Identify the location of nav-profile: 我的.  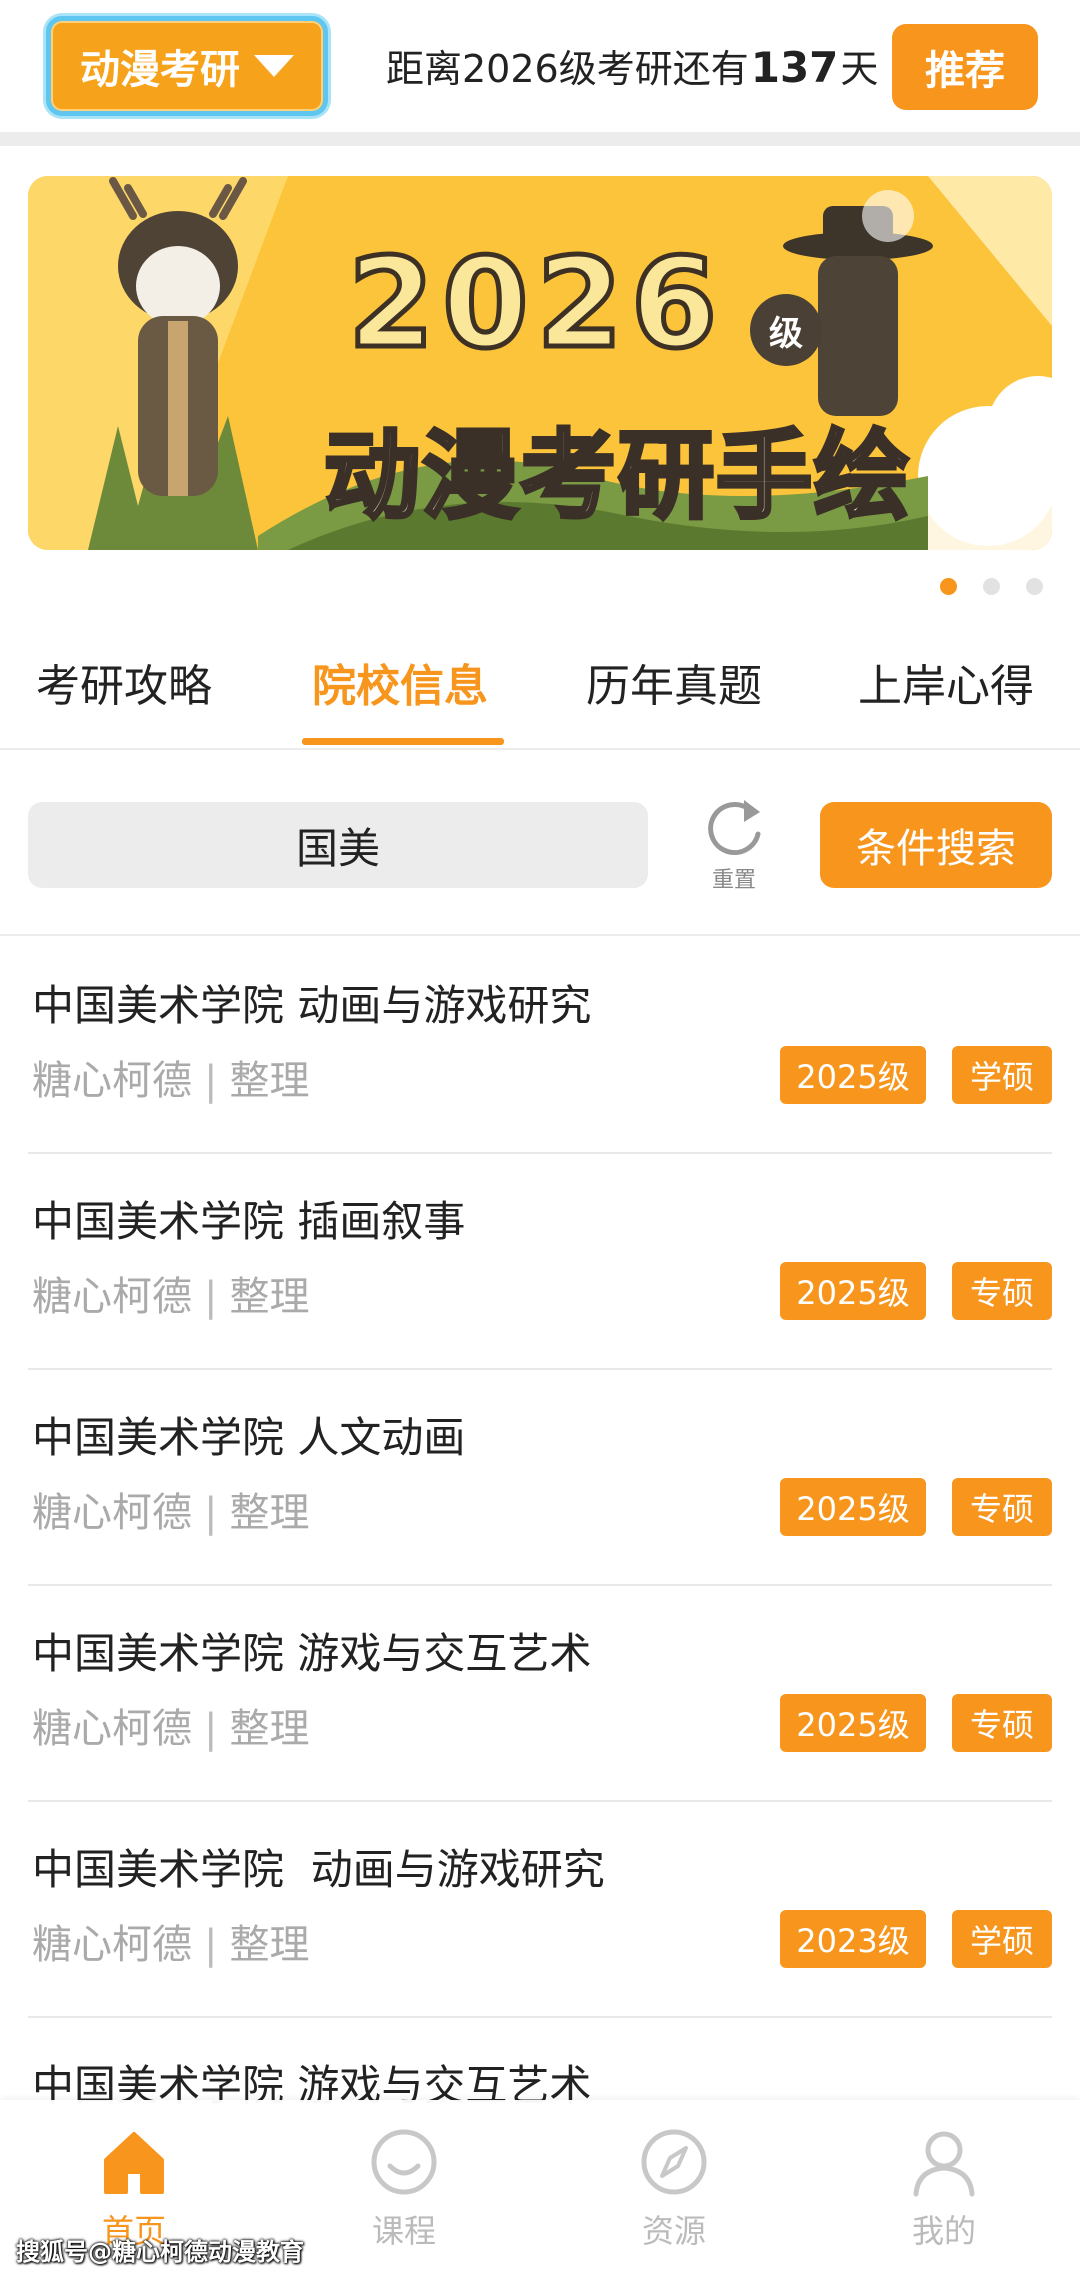
(944, 2189).